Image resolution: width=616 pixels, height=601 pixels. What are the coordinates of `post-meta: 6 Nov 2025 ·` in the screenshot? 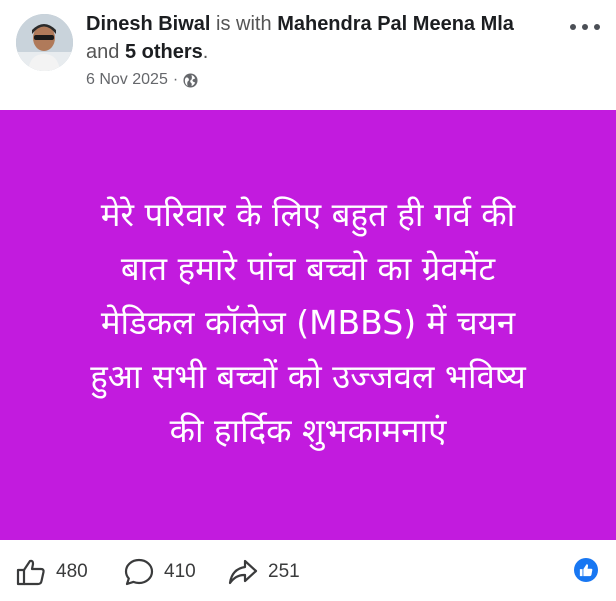 It's located at (142, 80).